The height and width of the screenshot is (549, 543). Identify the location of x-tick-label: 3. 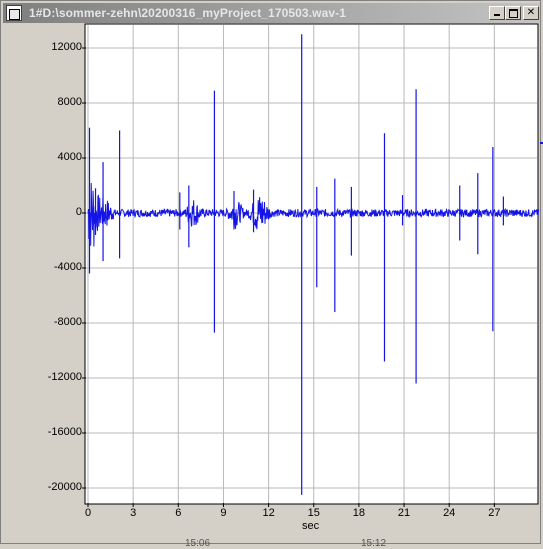
(133, 513).